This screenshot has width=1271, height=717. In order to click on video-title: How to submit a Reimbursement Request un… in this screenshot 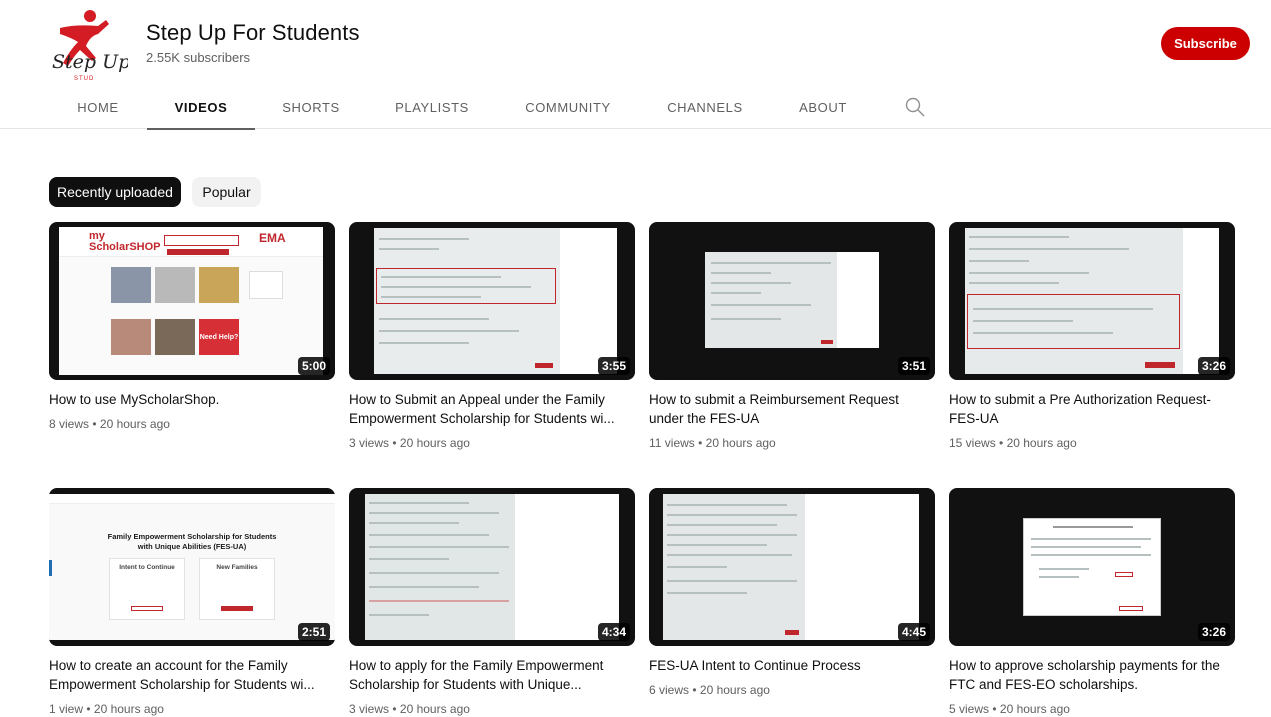, I will do `click(792, 409)`.